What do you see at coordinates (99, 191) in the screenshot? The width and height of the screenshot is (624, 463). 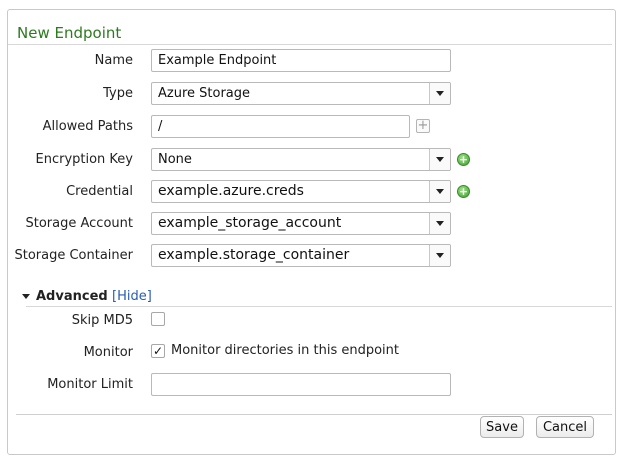 I see `credential-label: Credential` at bounding box center [99, 191].